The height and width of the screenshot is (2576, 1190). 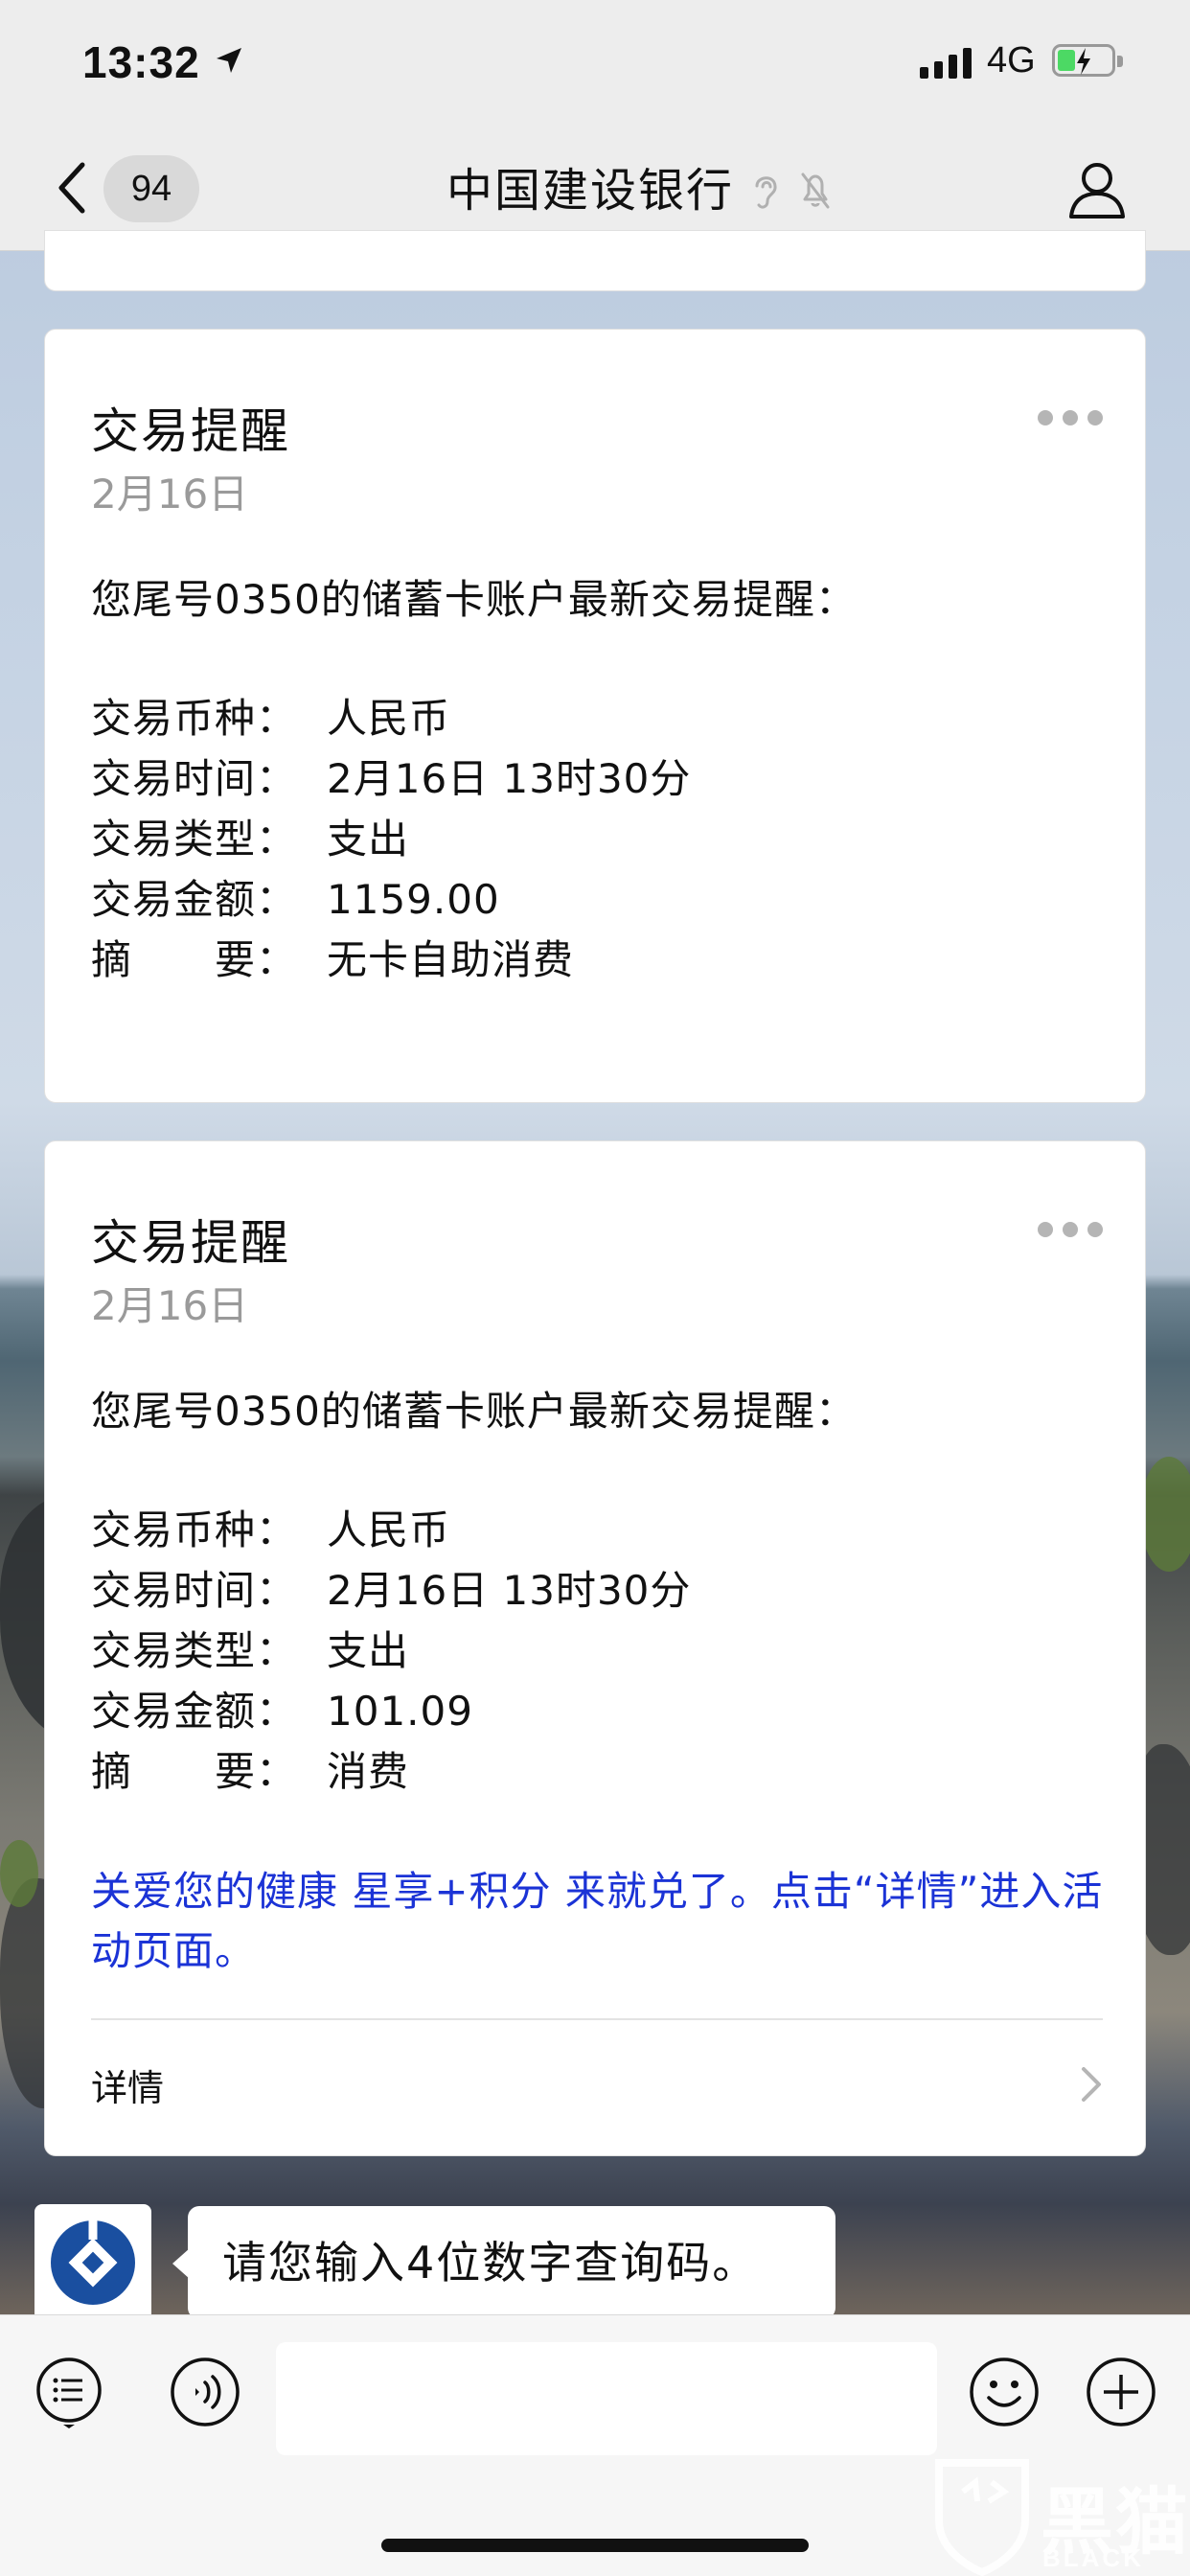 I want to click on emoji-icon, so click(x=1005, y=2392).